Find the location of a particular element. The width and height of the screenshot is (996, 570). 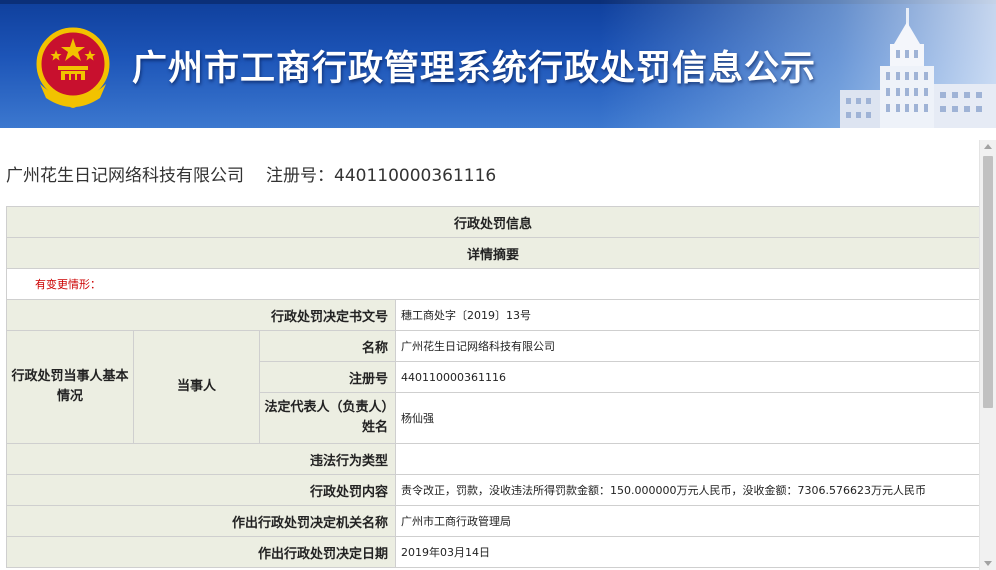

violation-type-label: 违法行为类型 is located at coordinates (201, 459).